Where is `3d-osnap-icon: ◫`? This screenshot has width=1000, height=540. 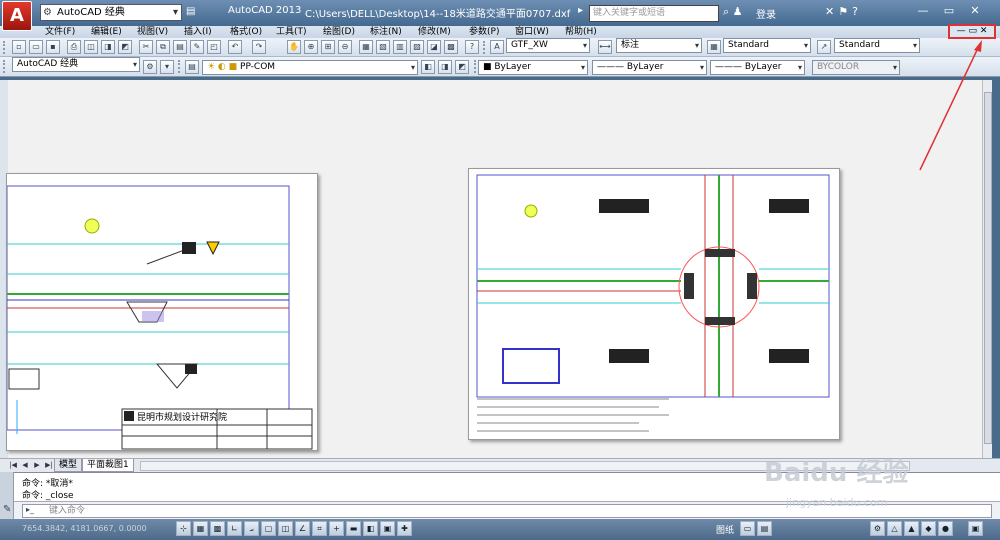
3d-osnap-icon: ◫ is located at coordinates (285, 528).